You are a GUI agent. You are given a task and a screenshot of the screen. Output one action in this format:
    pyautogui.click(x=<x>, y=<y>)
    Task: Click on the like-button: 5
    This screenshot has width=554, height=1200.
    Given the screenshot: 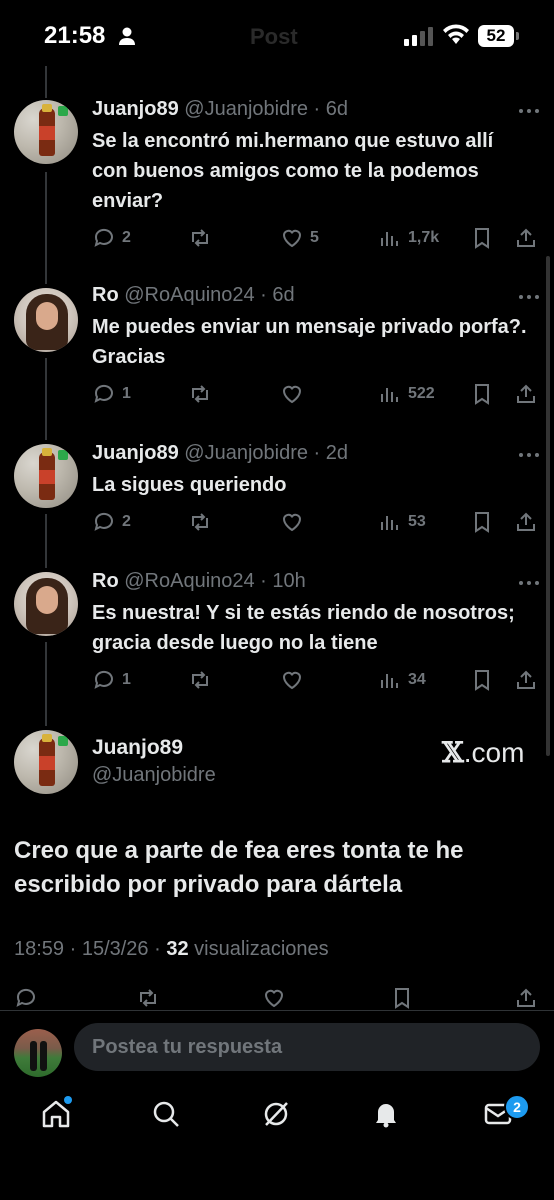 What is the action you would take?
    pyautogui.click(x=299, y=238)
    